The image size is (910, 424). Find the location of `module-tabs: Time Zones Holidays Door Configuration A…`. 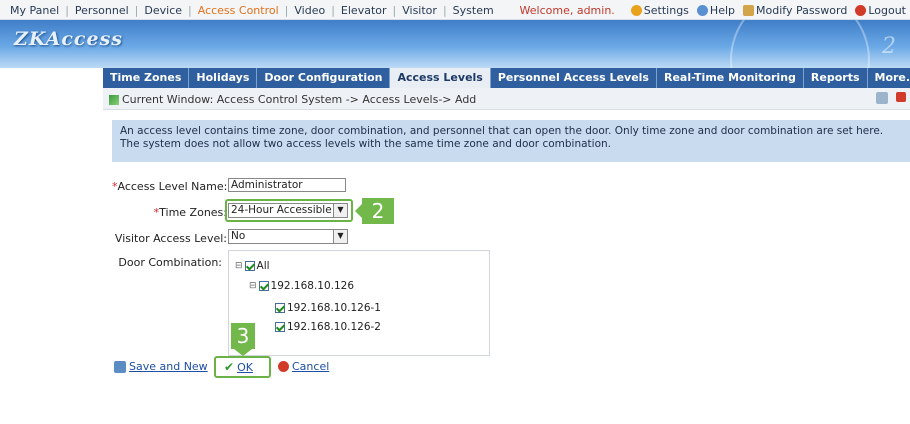

module-tabs: Time Zones Holidays Door Configuration A… is located at coordinates (506, 78).